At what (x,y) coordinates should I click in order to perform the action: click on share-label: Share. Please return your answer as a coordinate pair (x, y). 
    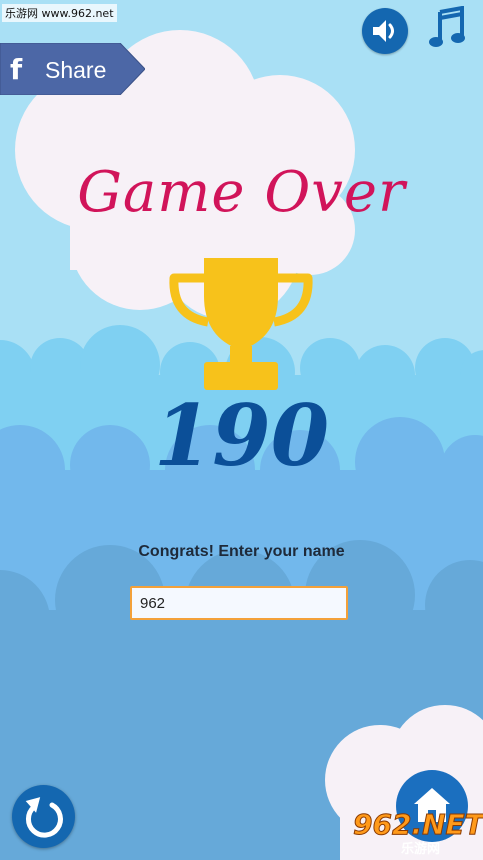
    Looking at the image, I should click on (76, 70).